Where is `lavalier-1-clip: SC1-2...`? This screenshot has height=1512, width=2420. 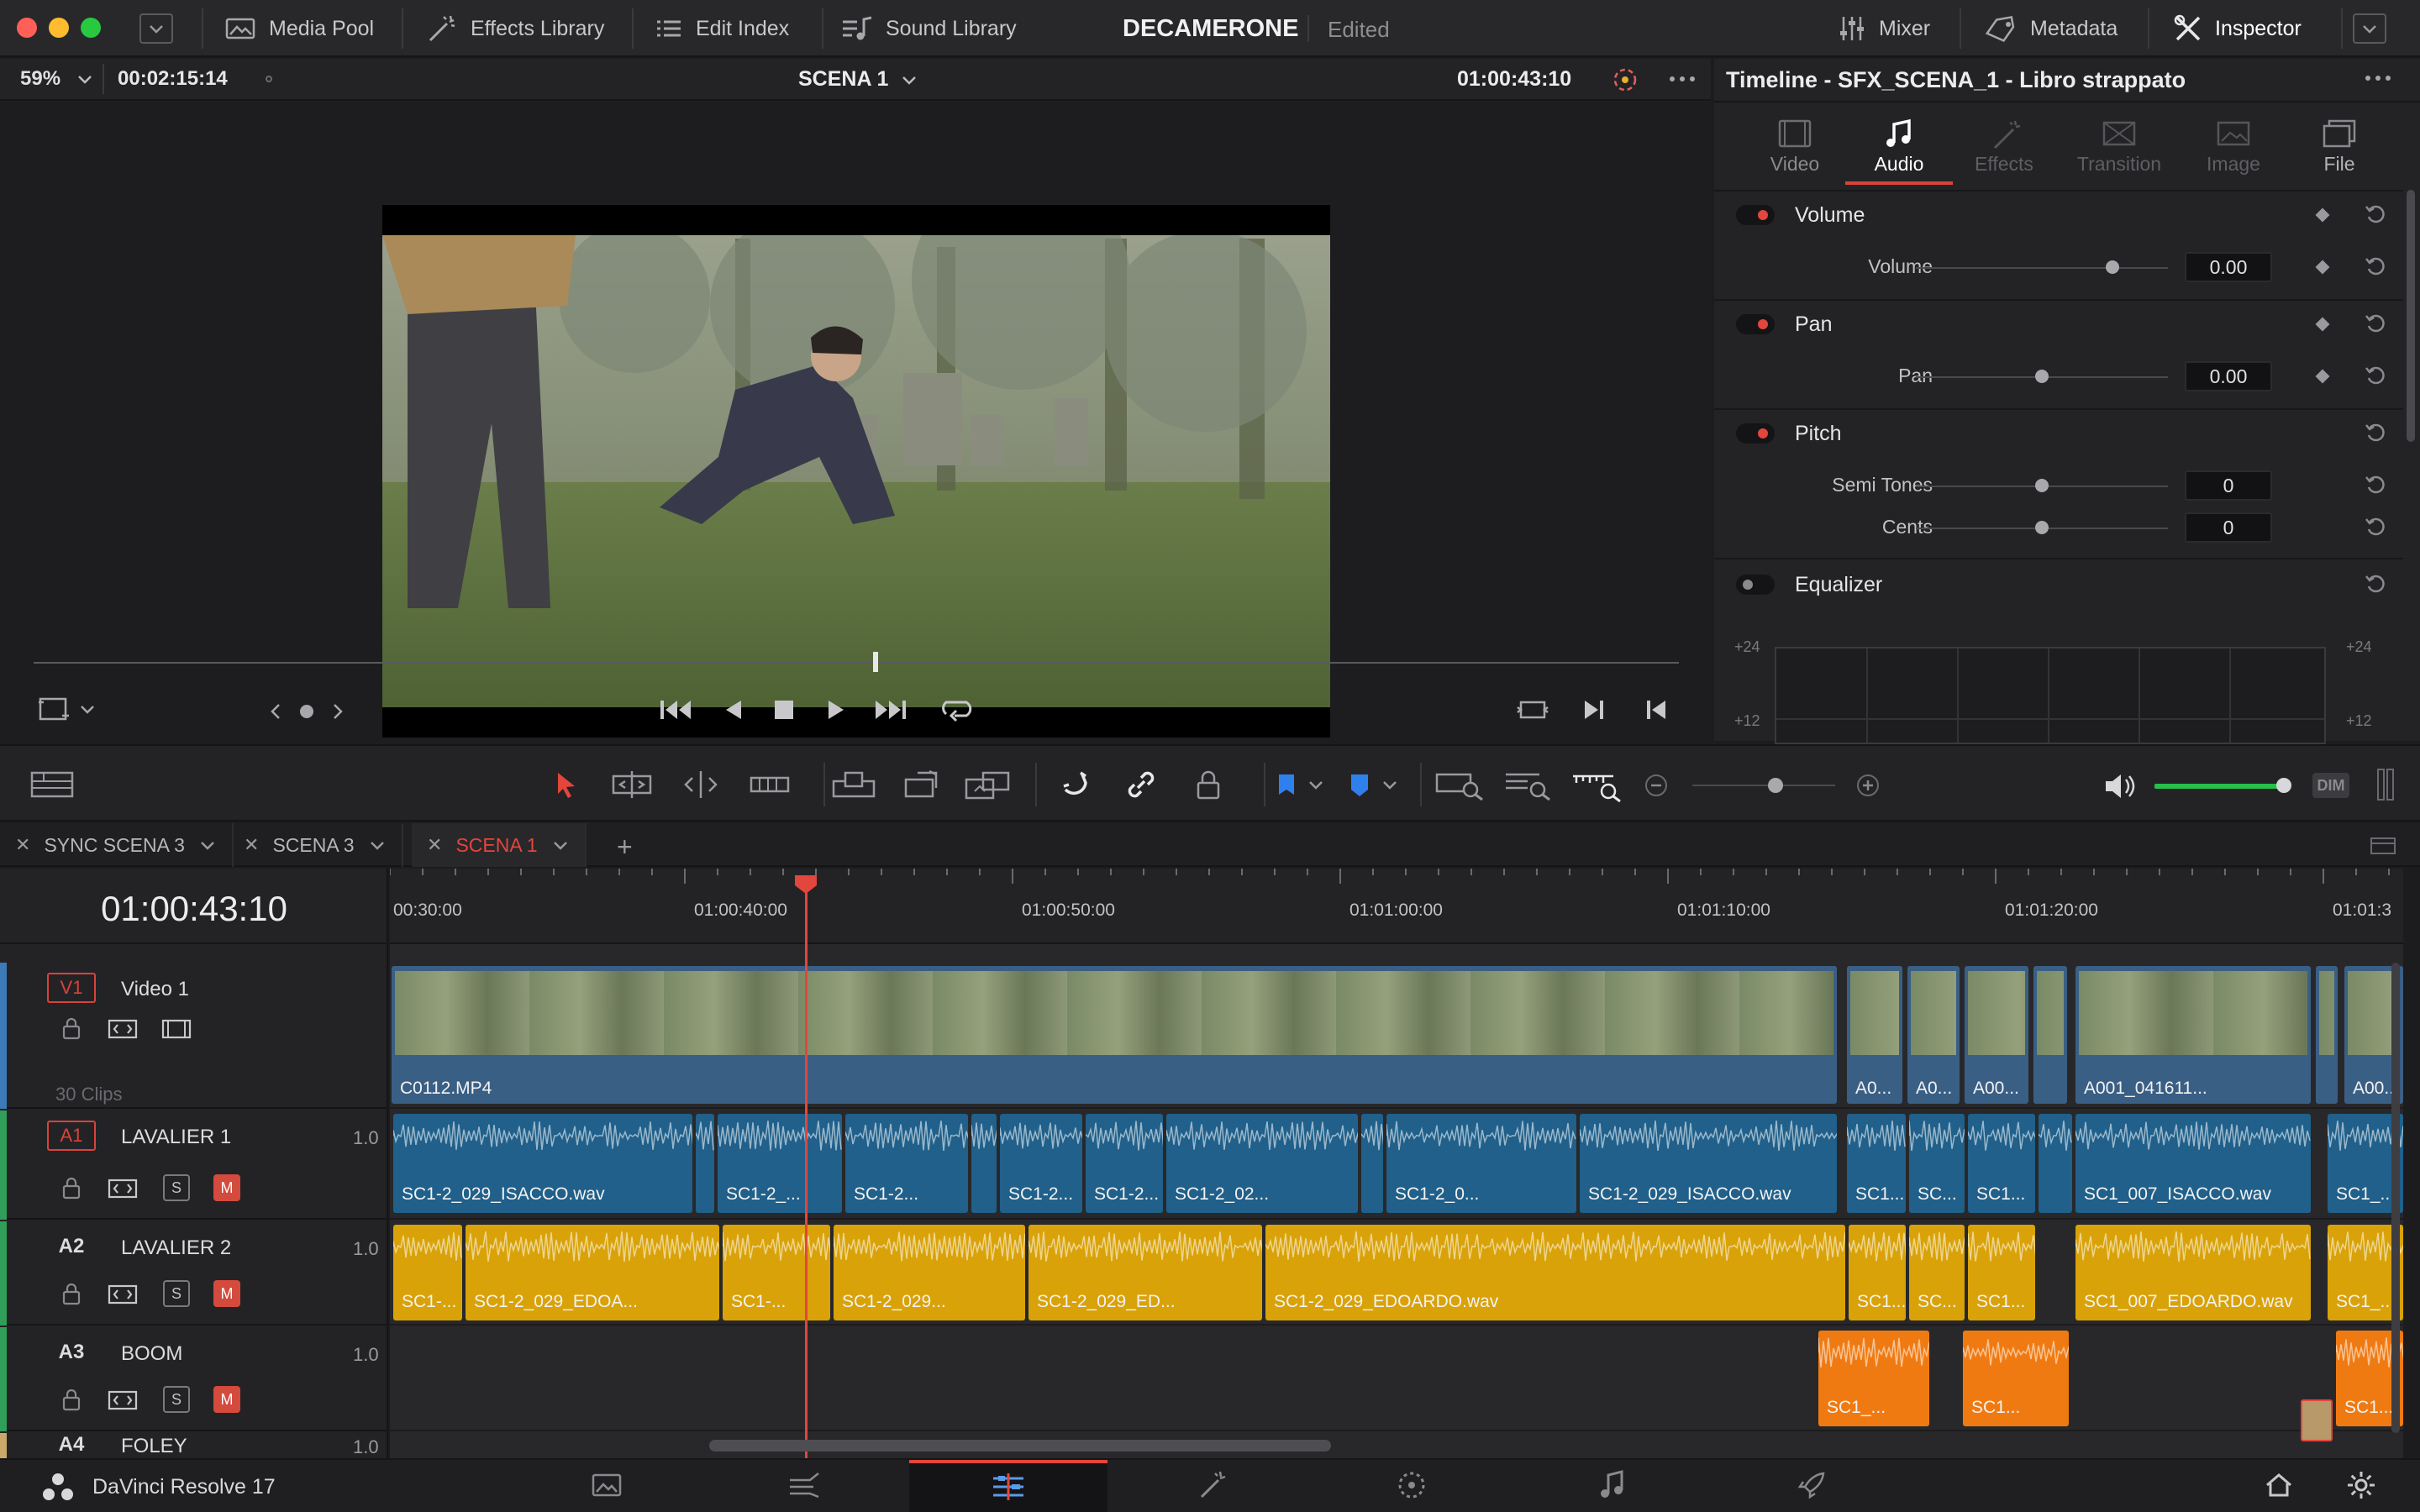
lavalier-1-clip: SC1-2... is located at coordinates (906, 1163).